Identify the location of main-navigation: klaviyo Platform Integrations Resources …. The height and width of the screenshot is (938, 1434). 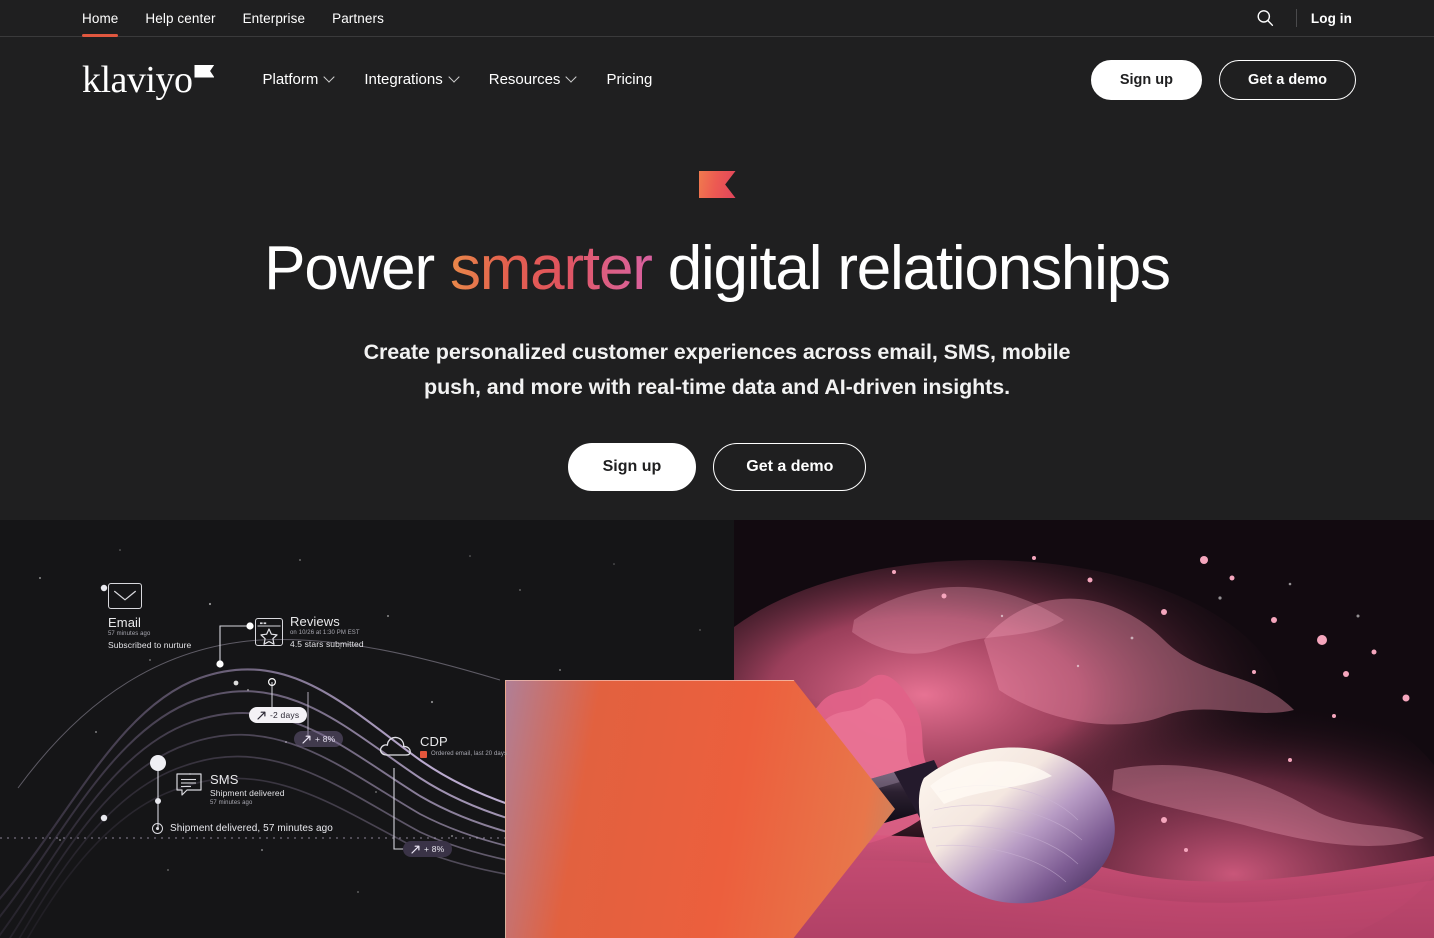
(717, 79).